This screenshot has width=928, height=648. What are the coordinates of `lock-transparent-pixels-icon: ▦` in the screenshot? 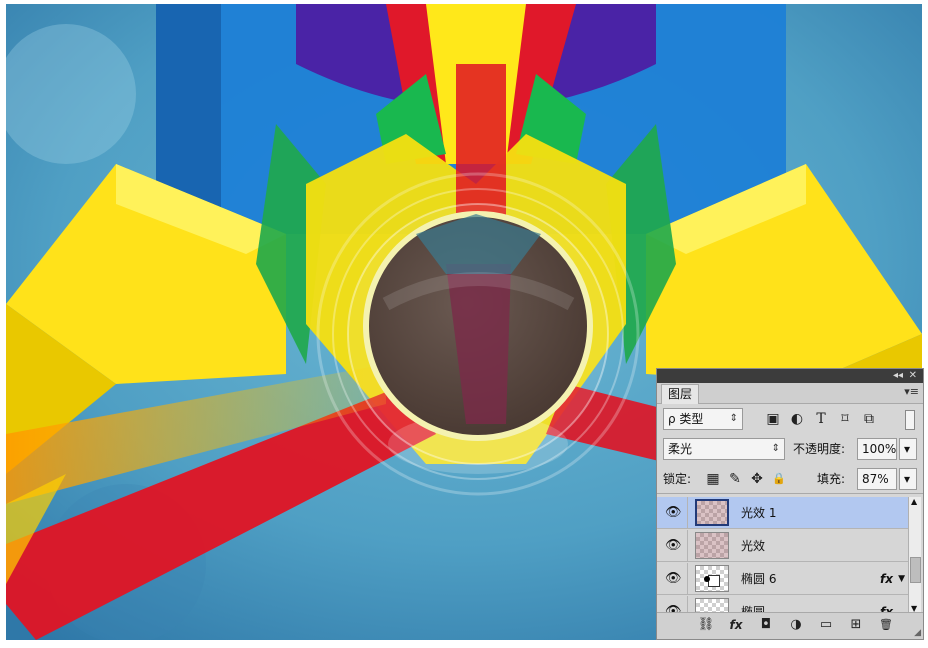 It's located at (713, 479).